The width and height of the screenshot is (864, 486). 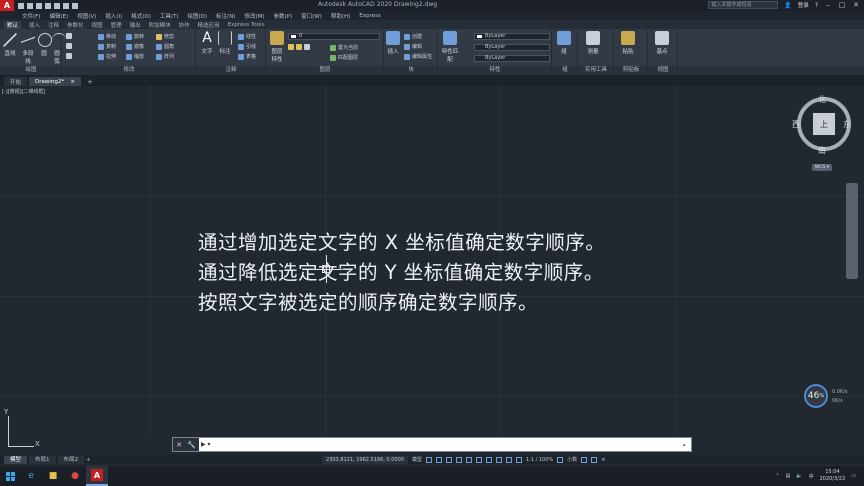 I want to click on utilities-panel-title: 实用工具, so click(x=596, y=70).